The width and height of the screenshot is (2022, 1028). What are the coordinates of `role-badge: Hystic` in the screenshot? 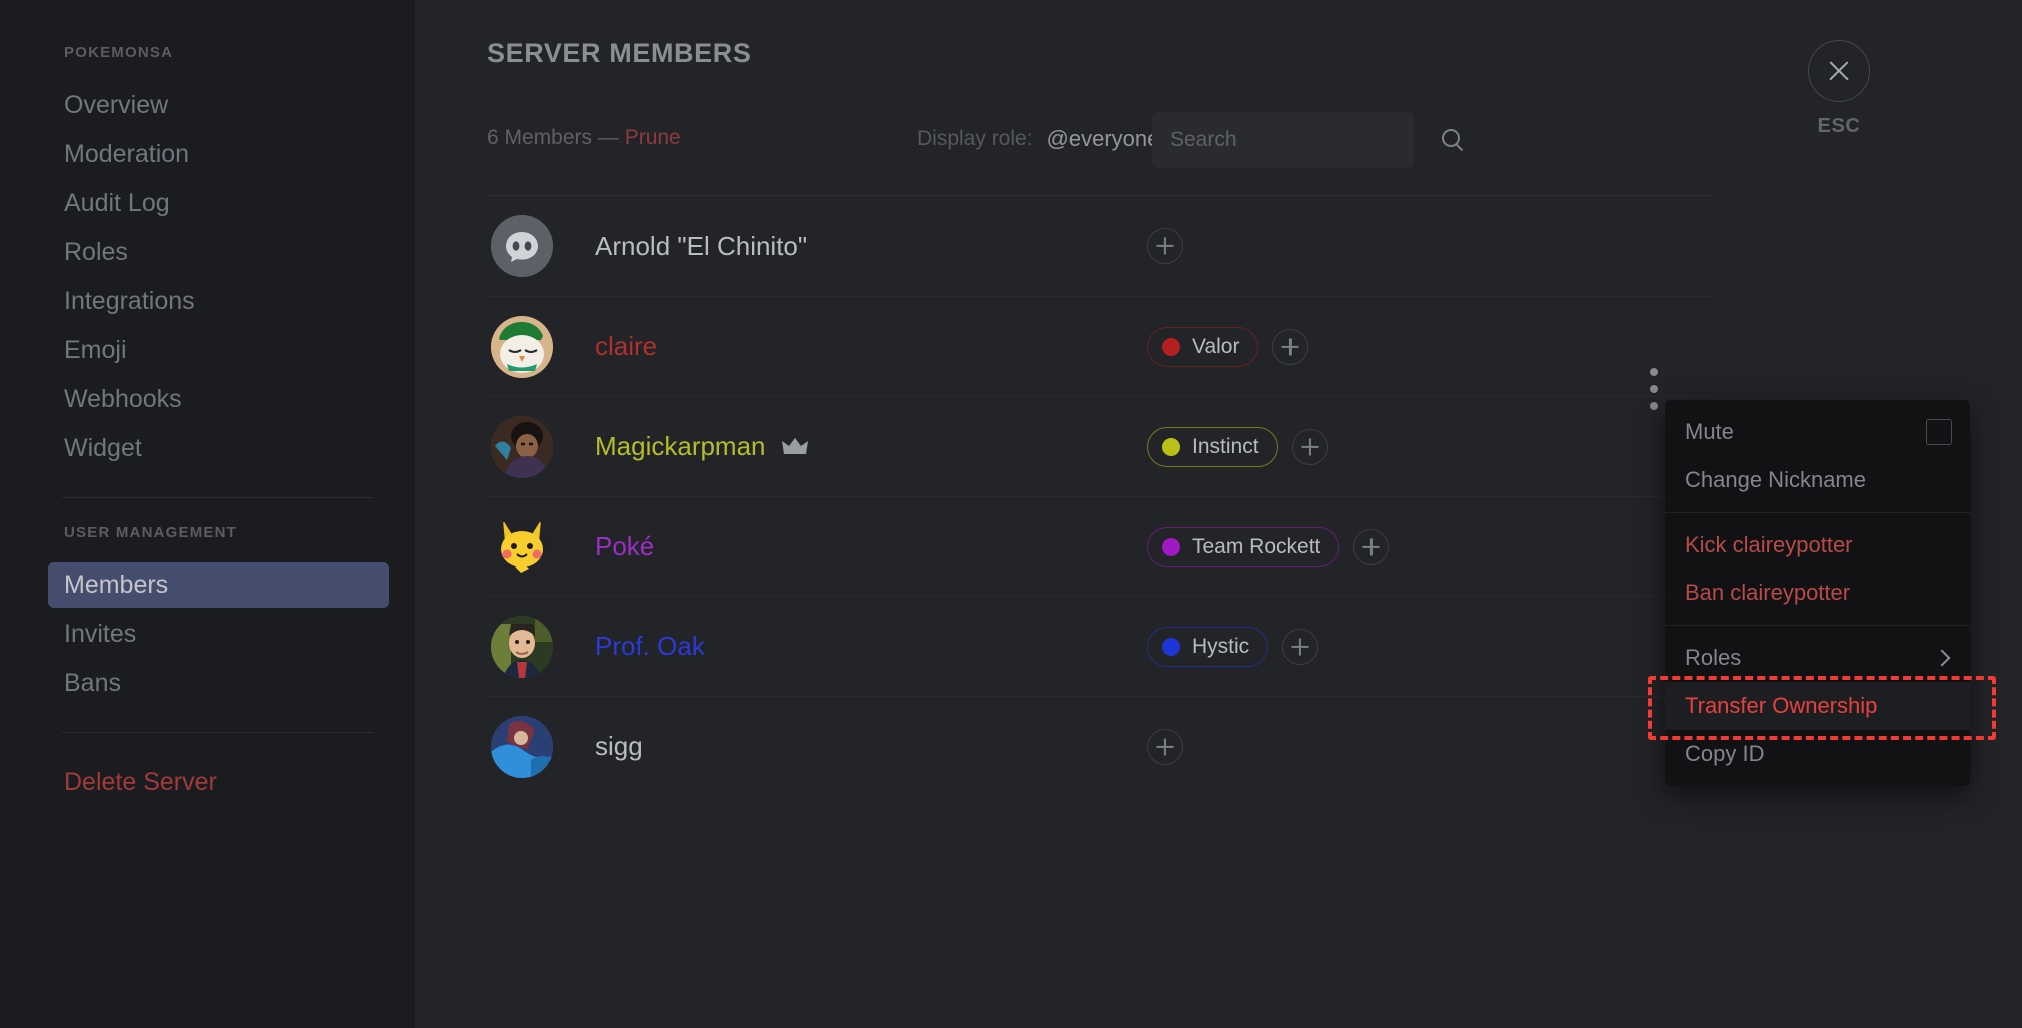 It's located at (1208, 646).